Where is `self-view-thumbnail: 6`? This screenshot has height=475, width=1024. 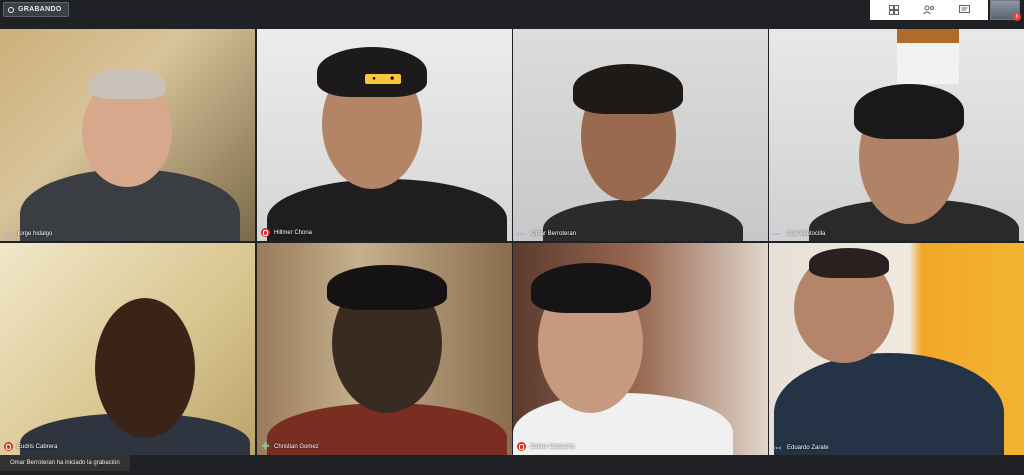
self-view-thumbnail: 6 is located at coordinates (1005, 10).